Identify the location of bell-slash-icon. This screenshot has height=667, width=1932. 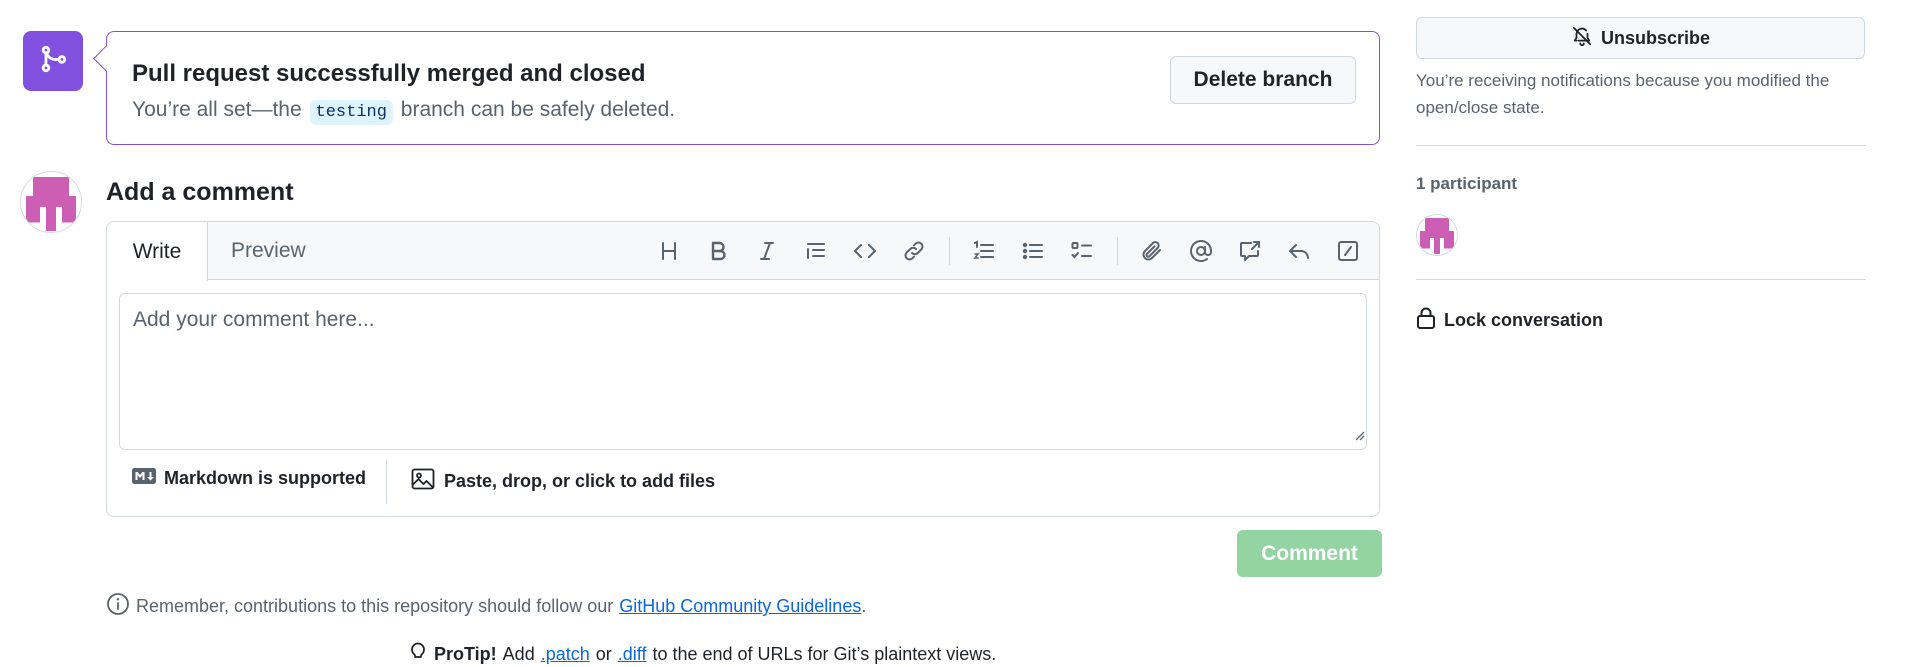
(1582, 38).